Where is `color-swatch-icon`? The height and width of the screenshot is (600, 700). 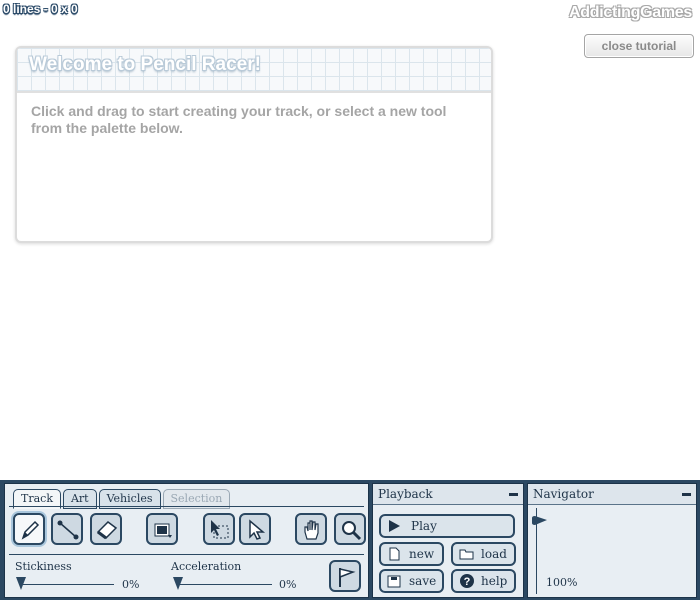 color-swatch-icon is located at coordinates (163, 530).